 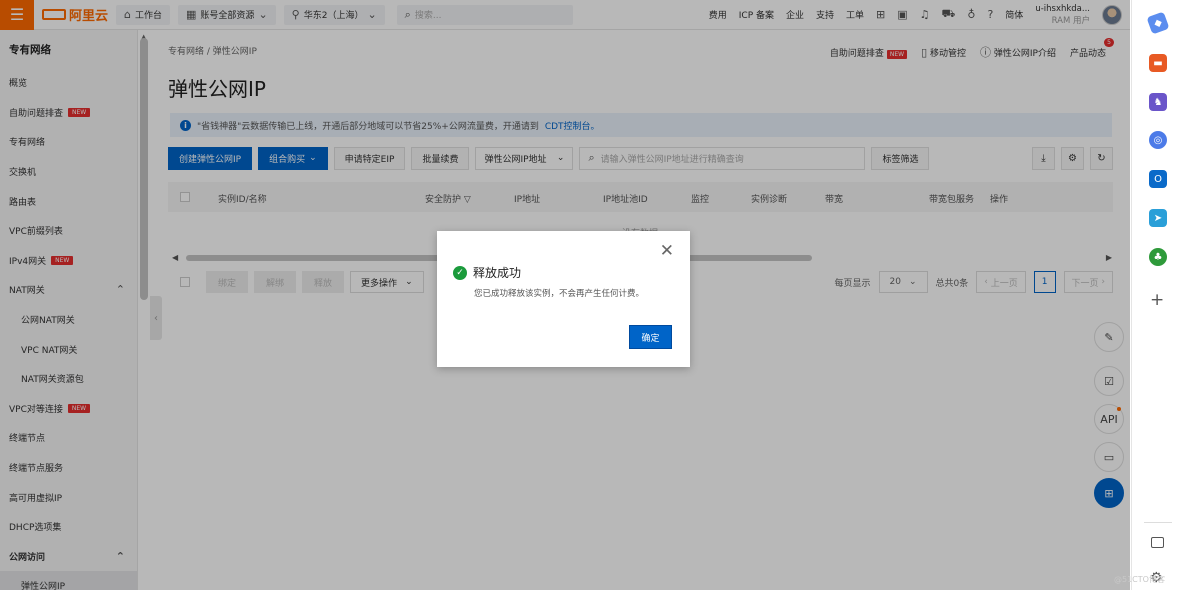 I want to click on tree-app-icon: ♣, so click(x=1158, y=257).